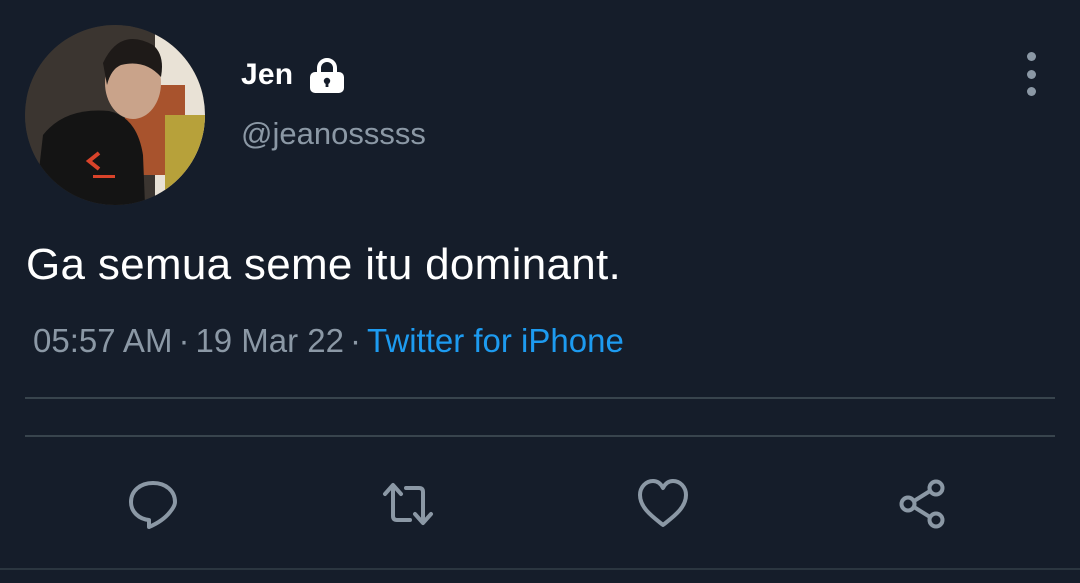  I want to click on tweet-meta: 05:57 AM · 19 Mar 22 · Twitter for iPhone, so click(328, 341).